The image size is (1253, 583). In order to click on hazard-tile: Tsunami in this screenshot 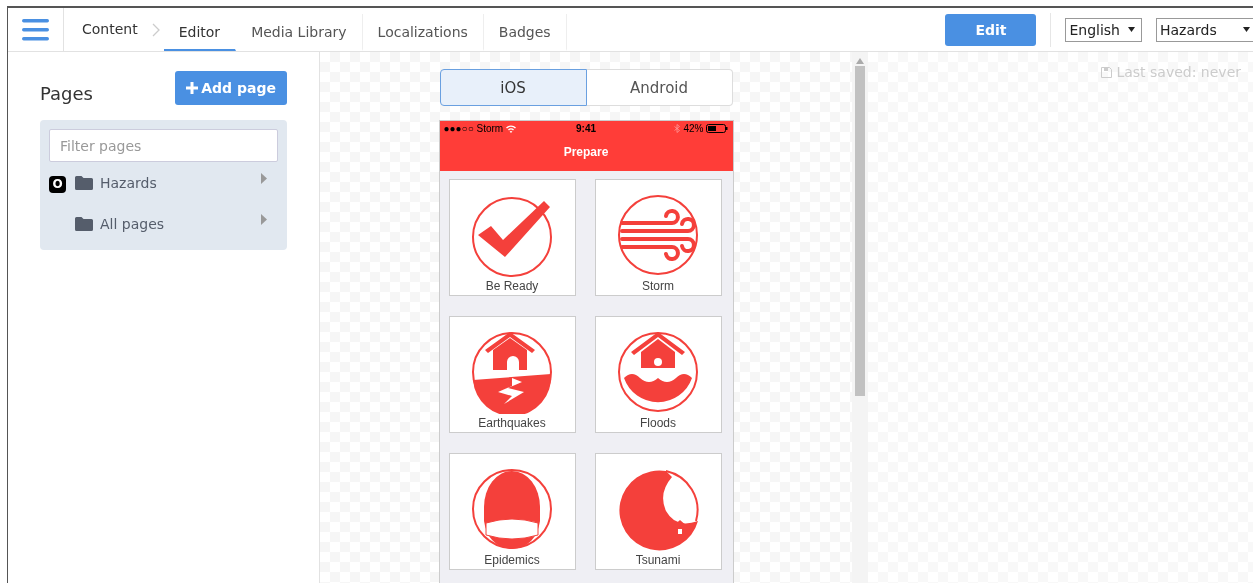, I will do `click(658, 511)`.